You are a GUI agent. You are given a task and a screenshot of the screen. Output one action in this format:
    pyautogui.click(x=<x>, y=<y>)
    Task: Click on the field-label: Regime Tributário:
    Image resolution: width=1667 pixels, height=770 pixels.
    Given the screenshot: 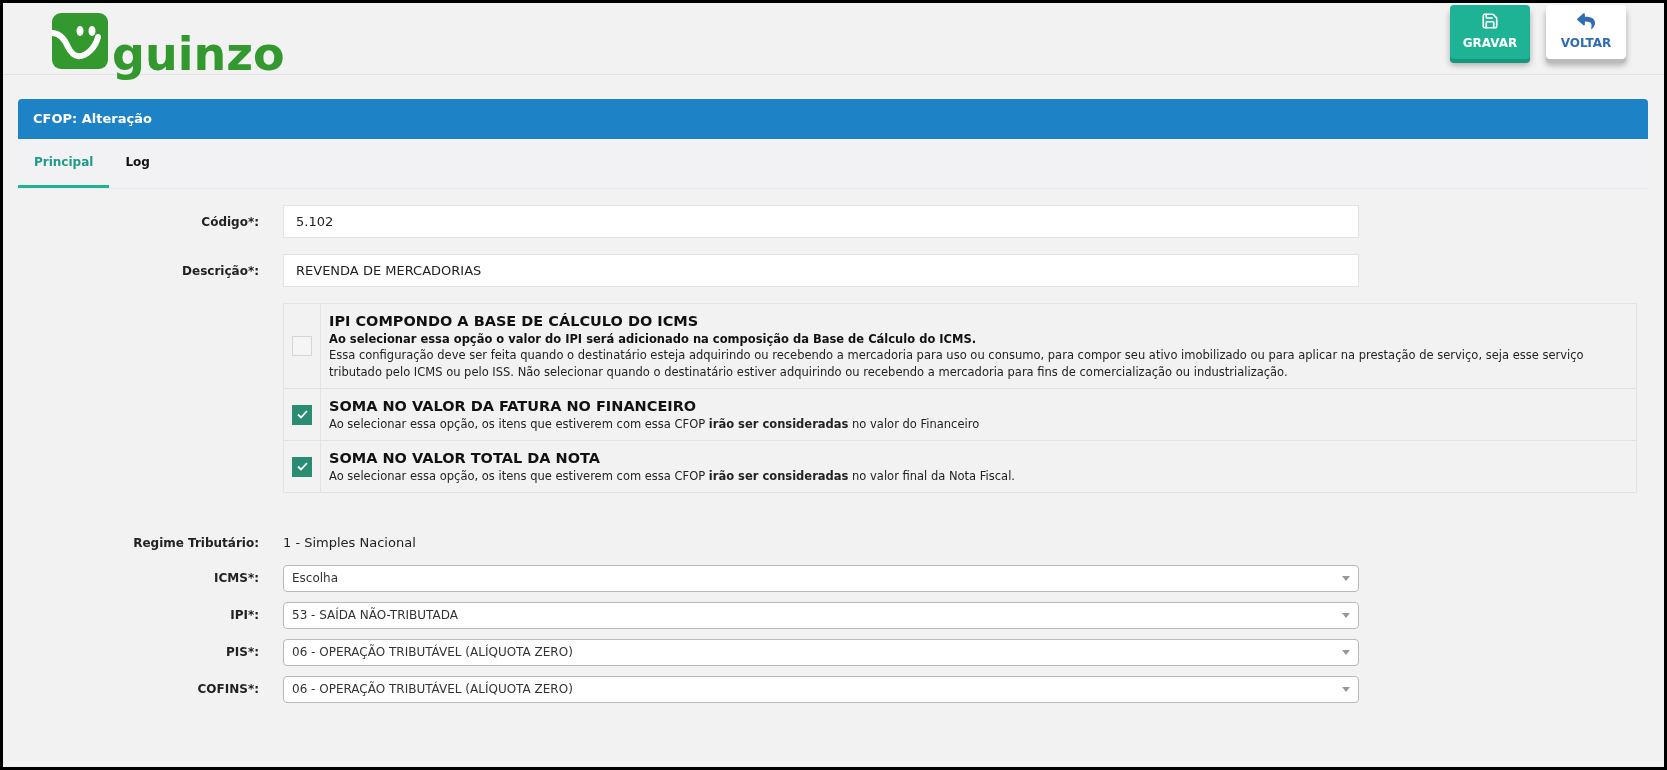 What is the action you would take?
    pyautogui.click(x=196, y=543)
    